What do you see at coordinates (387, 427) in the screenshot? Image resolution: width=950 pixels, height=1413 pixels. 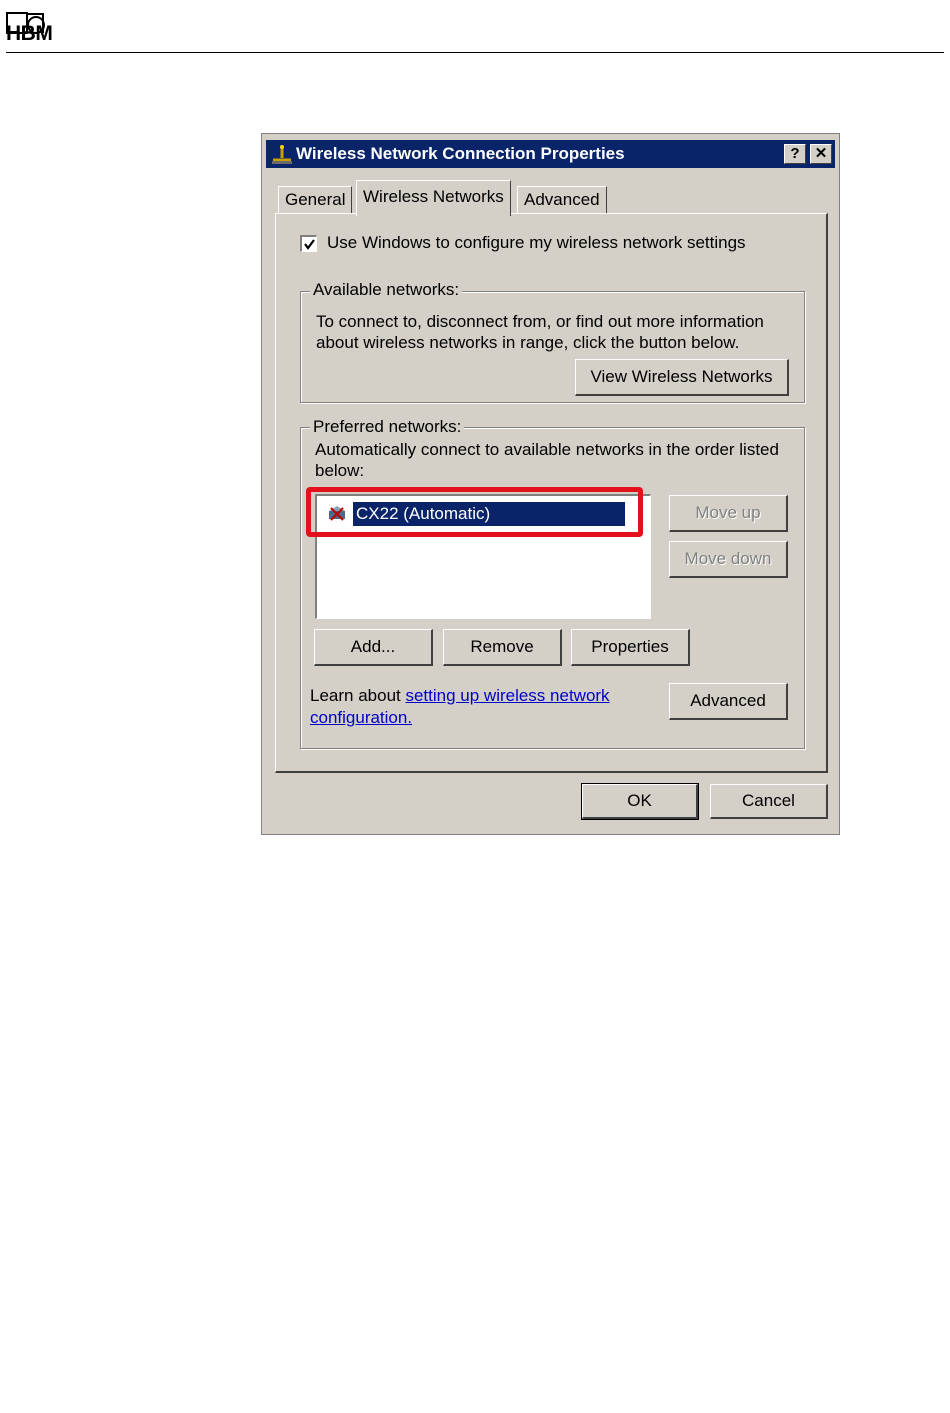 I see `preferred-networks-legend: Preferred networks:` at bounding box center [387, 427].